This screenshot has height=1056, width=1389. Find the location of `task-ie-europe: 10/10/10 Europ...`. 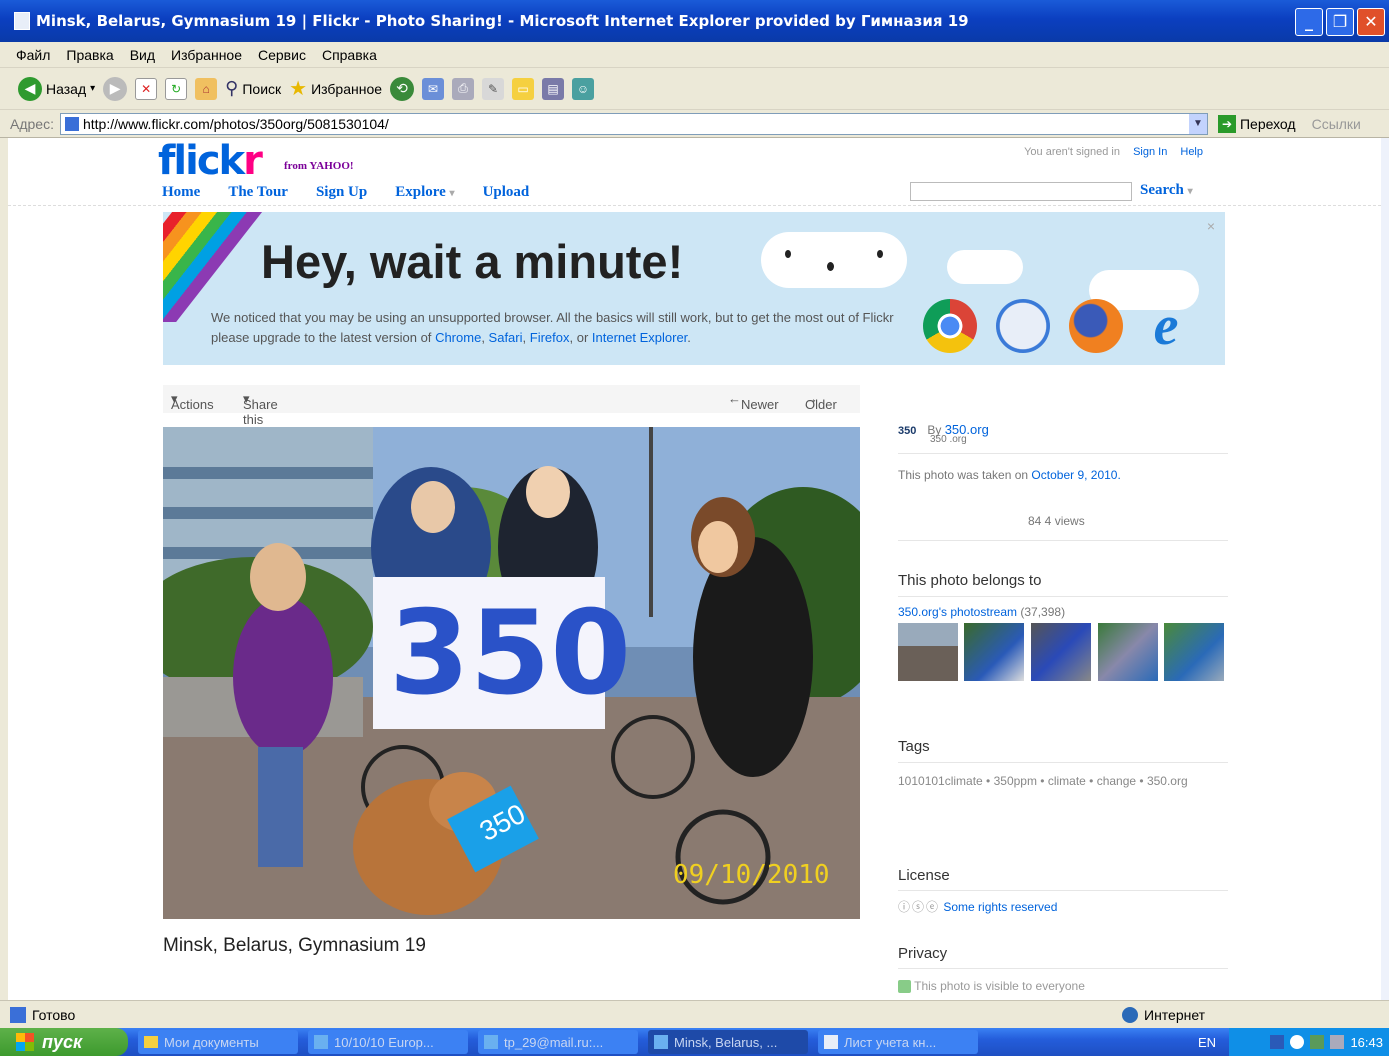

task-ie-europe: 10/10/10 Europ... is located at coordinates (388, 1042).